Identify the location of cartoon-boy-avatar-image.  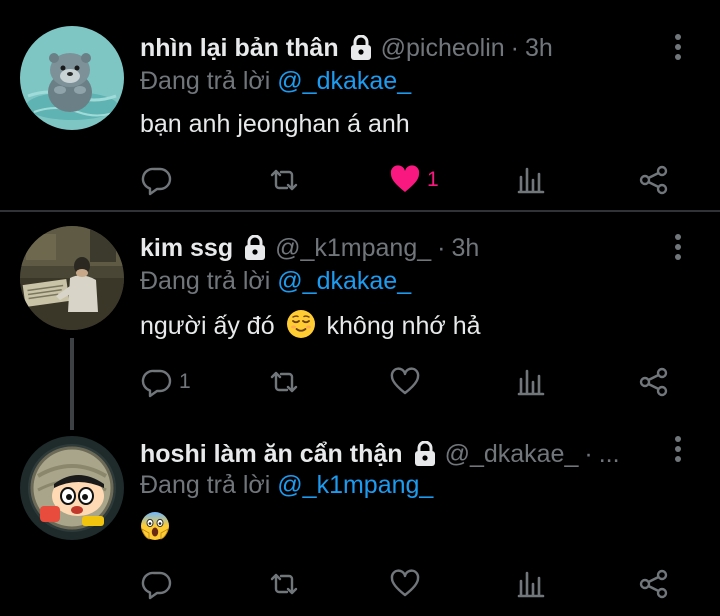
(72, 488).